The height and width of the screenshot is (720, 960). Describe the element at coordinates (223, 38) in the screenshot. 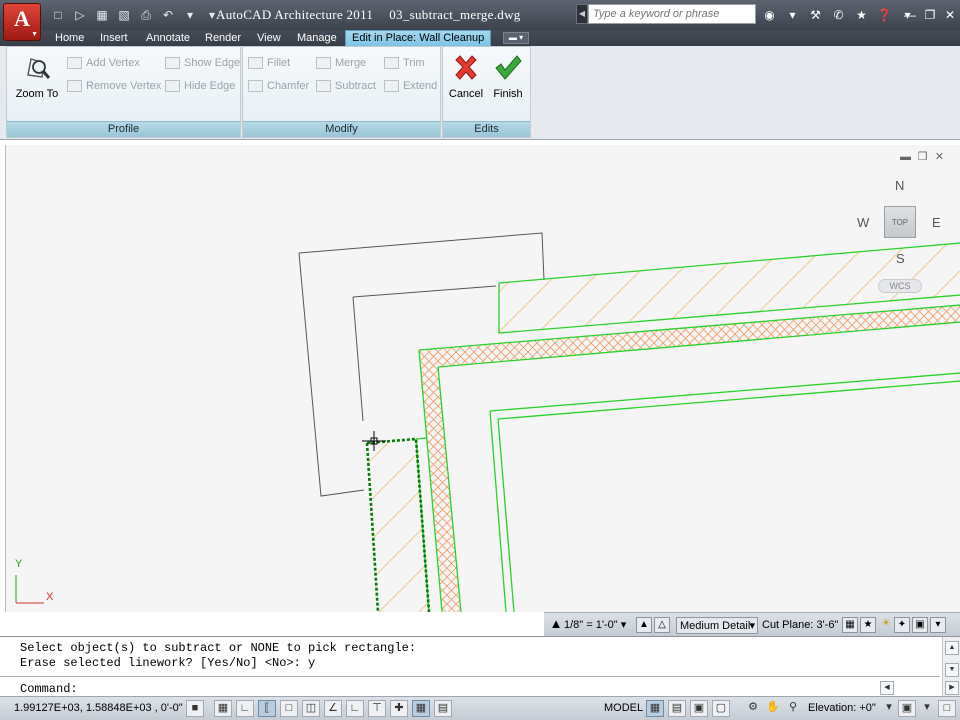

I see `tab-render: Render` at that location.